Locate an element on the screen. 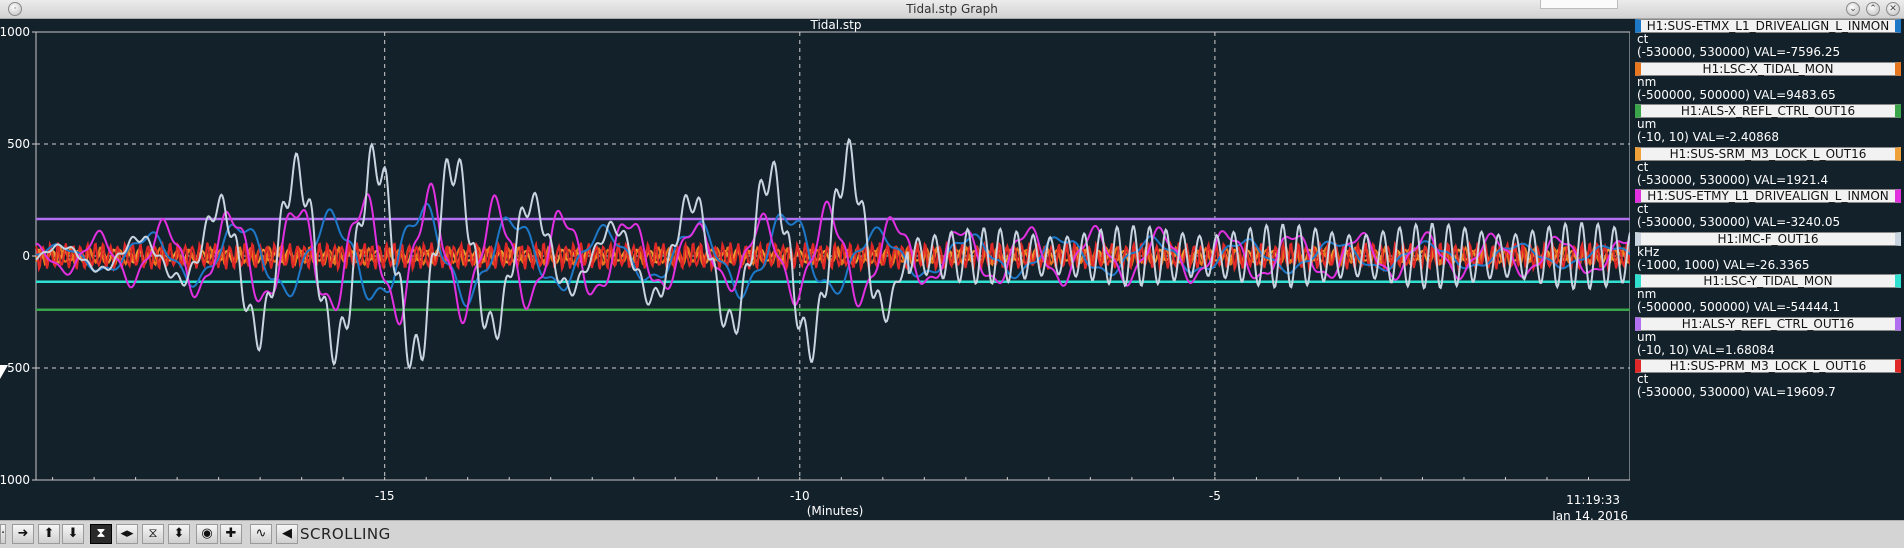 Image resolution: width=1904 pixels, height=548 pixels. arrow-down-icon: ⬇ is located at coordinates (73, 534).